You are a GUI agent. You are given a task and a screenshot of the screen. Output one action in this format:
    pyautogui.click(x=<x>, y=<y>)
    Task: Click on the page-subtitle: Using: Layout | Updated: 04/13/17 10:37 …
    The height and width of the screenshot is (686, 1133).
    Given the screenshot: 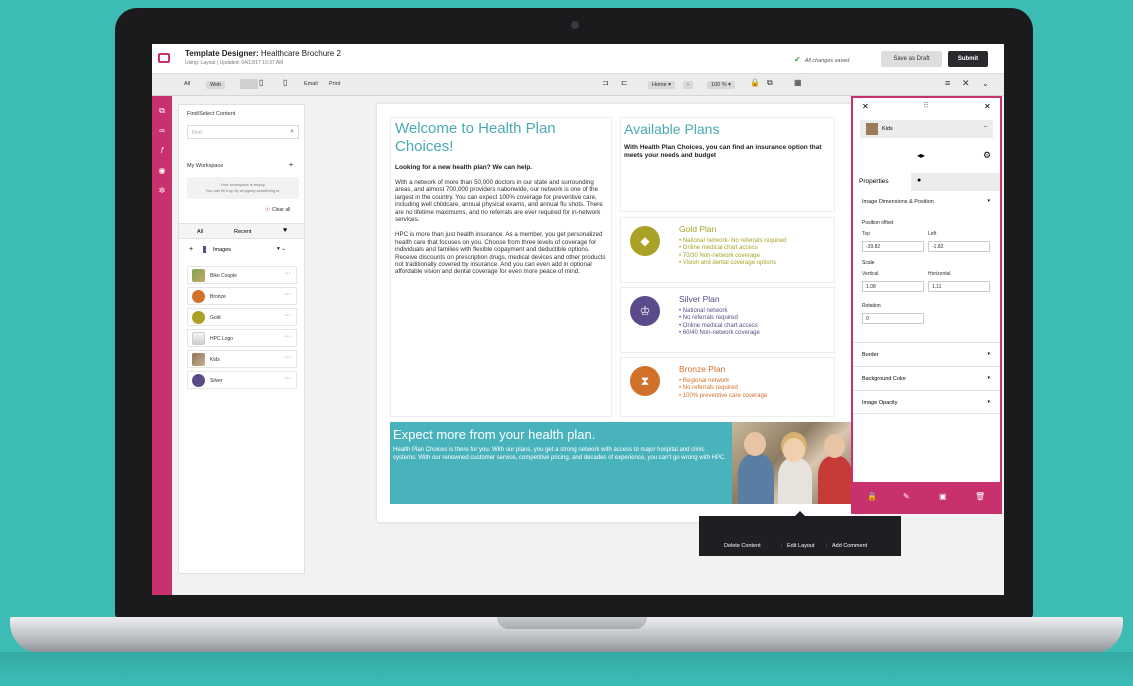 What is the action you would take?
    pyautogui.click(x=234, y=63)
    